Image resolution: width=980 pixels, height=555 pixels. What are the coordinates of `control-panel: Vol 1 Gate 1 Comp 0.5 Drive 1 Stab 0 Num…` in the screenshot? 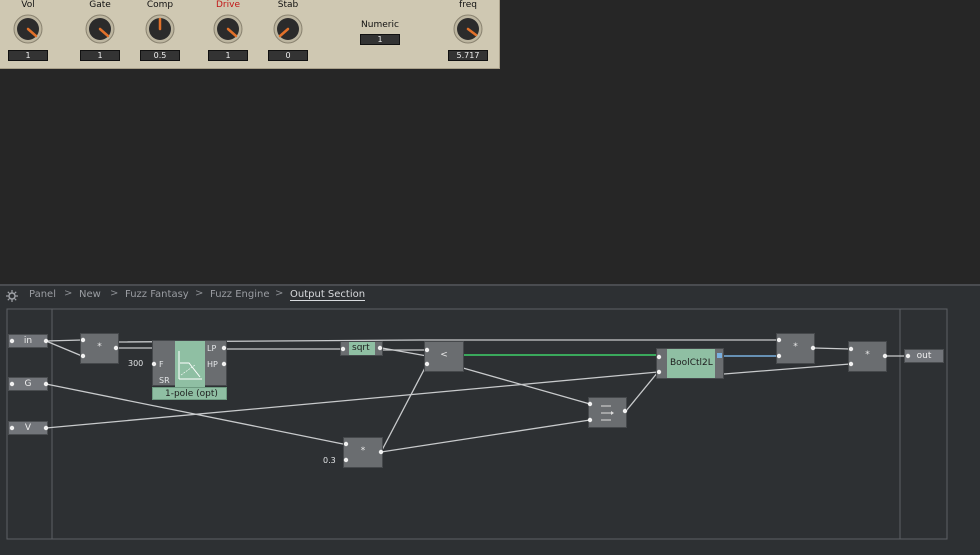 It's located at (250, 34).